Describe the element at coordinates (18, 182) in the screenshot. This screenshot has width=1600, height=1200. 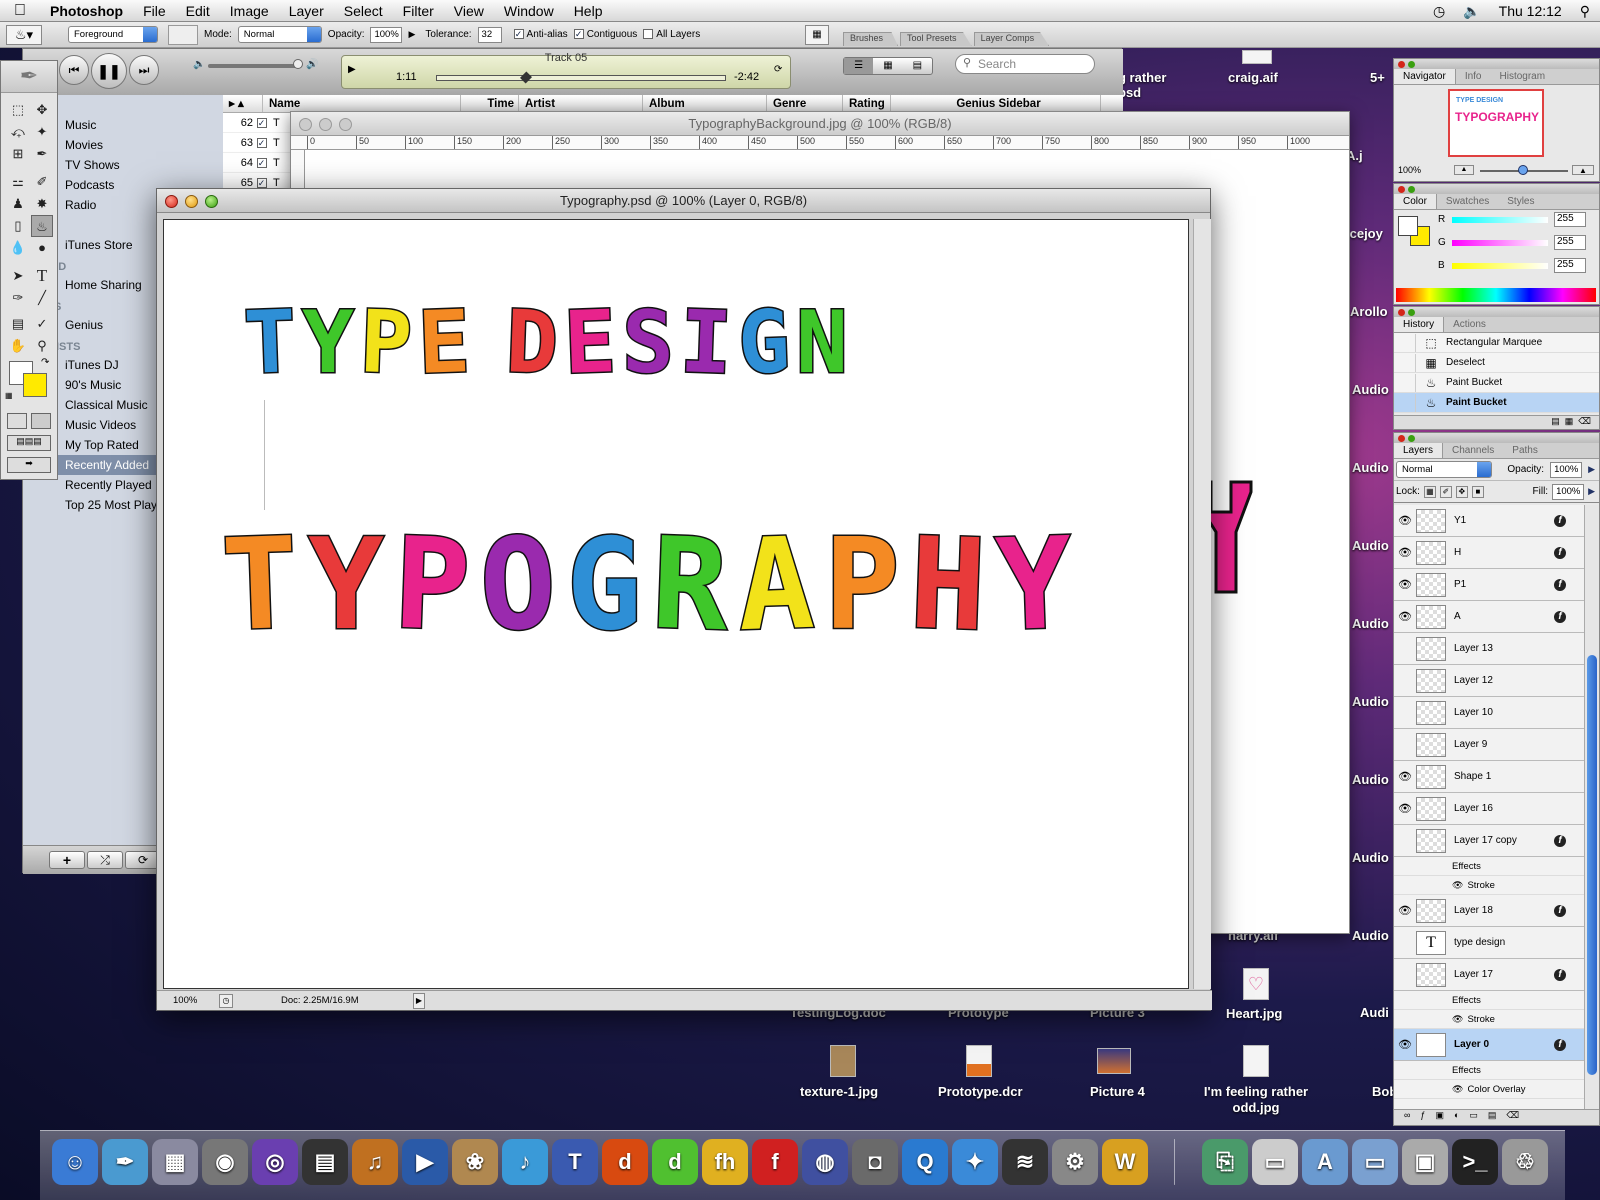
I see `healing-brush-tool-icon: ⚍` at that location.